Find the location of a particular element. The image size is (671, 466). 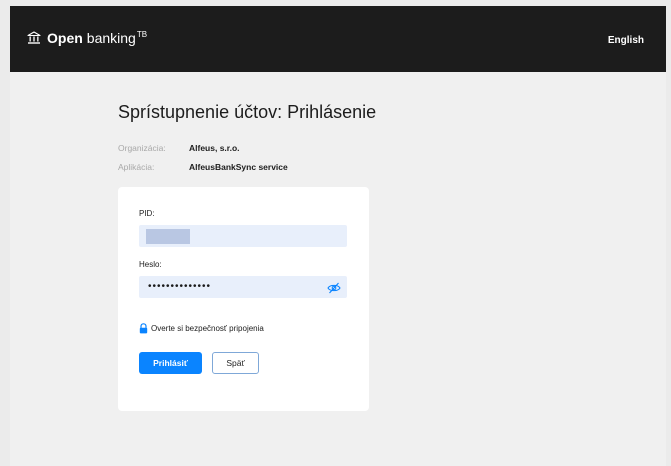

application-row: Aplikácia: AlfeusBankSync service is located at coordinates (203, 167).